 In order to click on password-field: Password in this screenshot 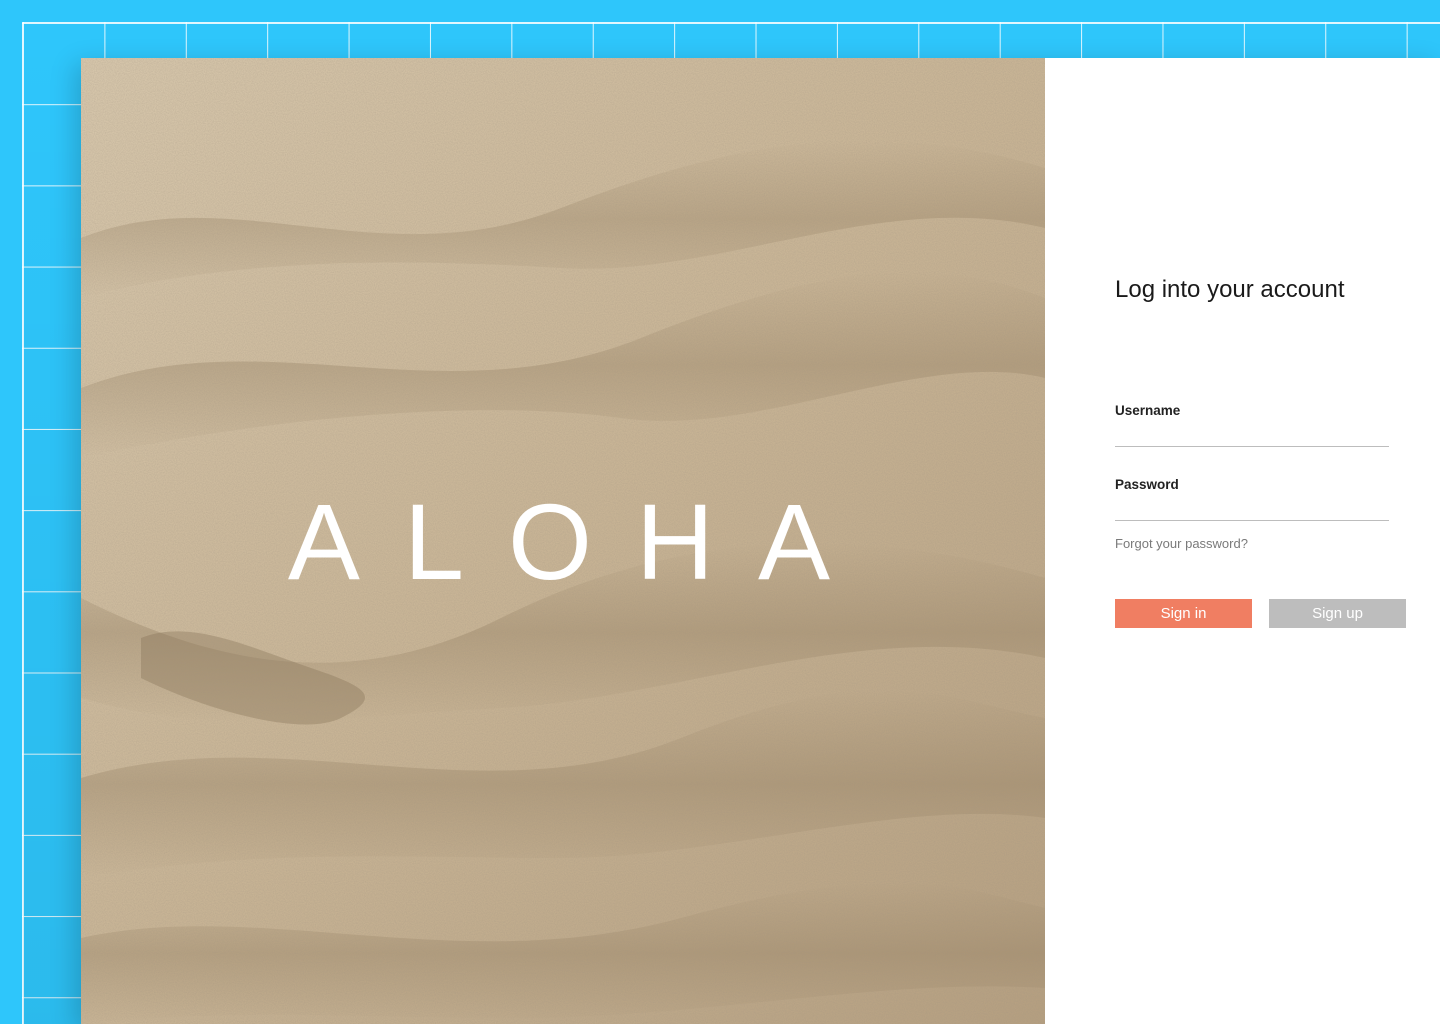, I will do `click(1252, 499)`.